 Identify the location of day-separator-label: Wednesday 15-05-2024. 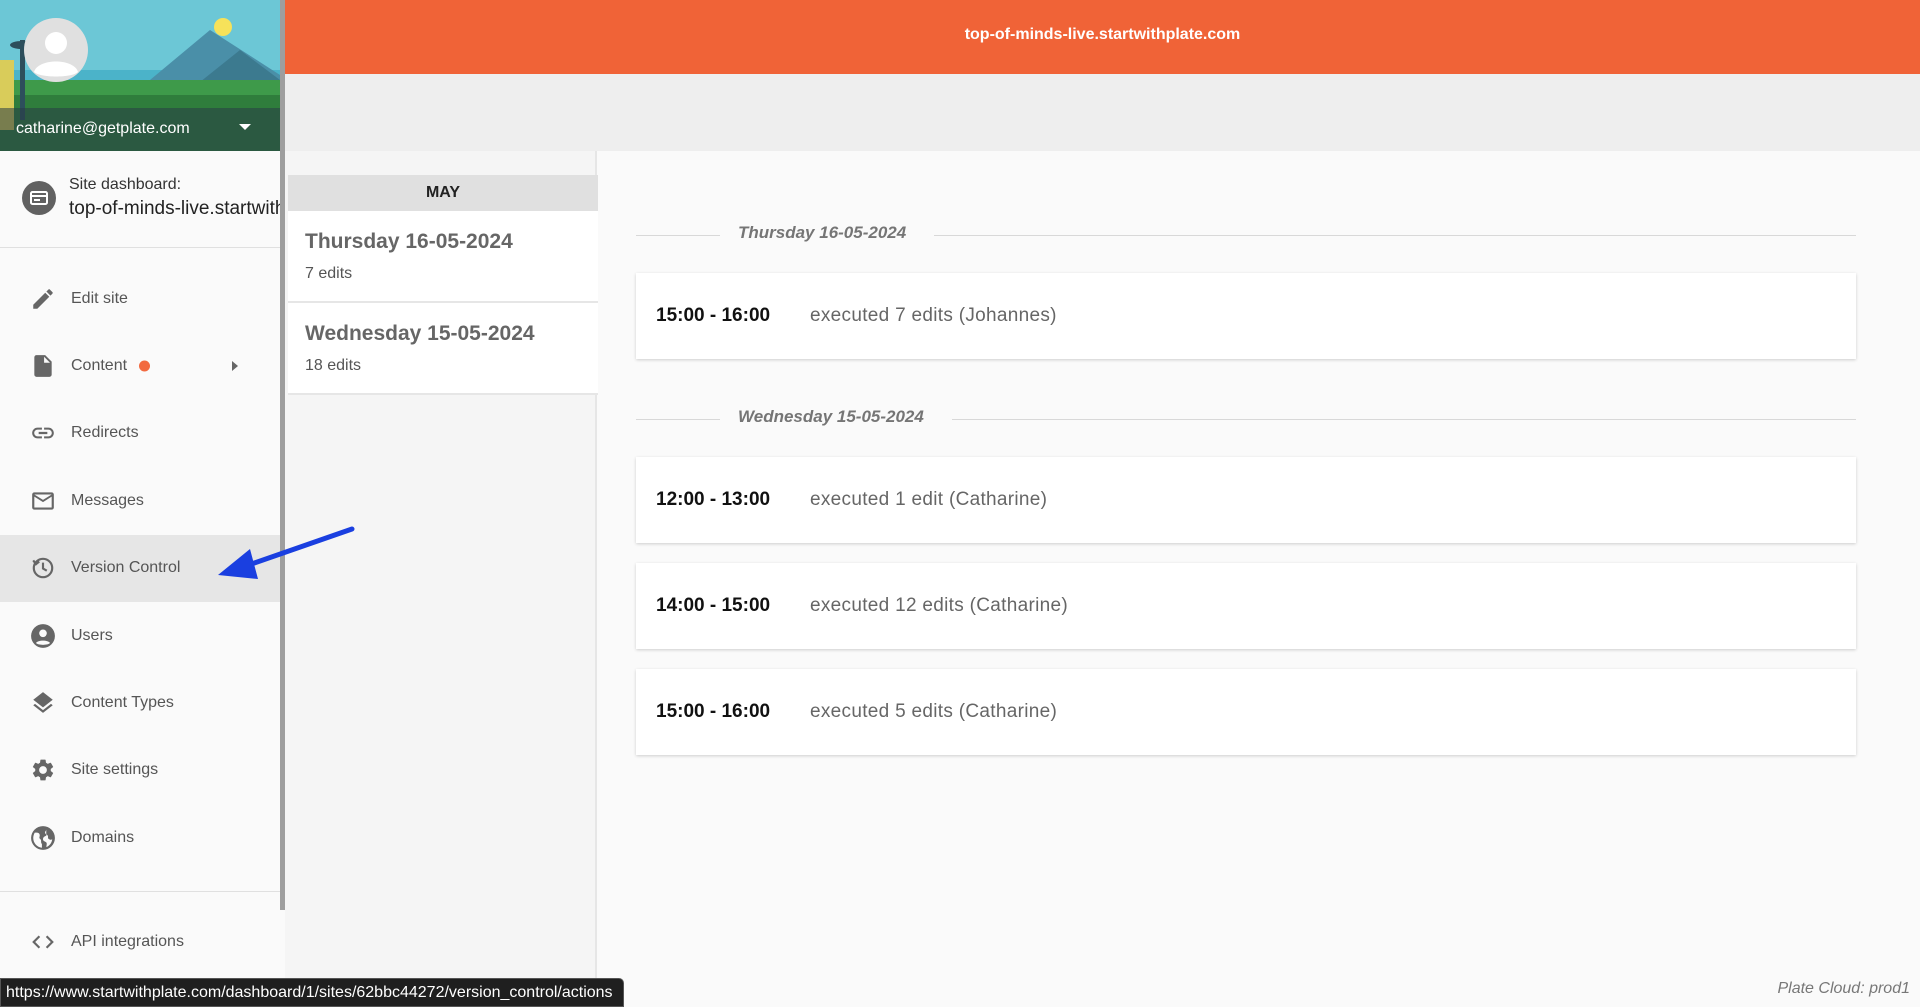
(831, 416).